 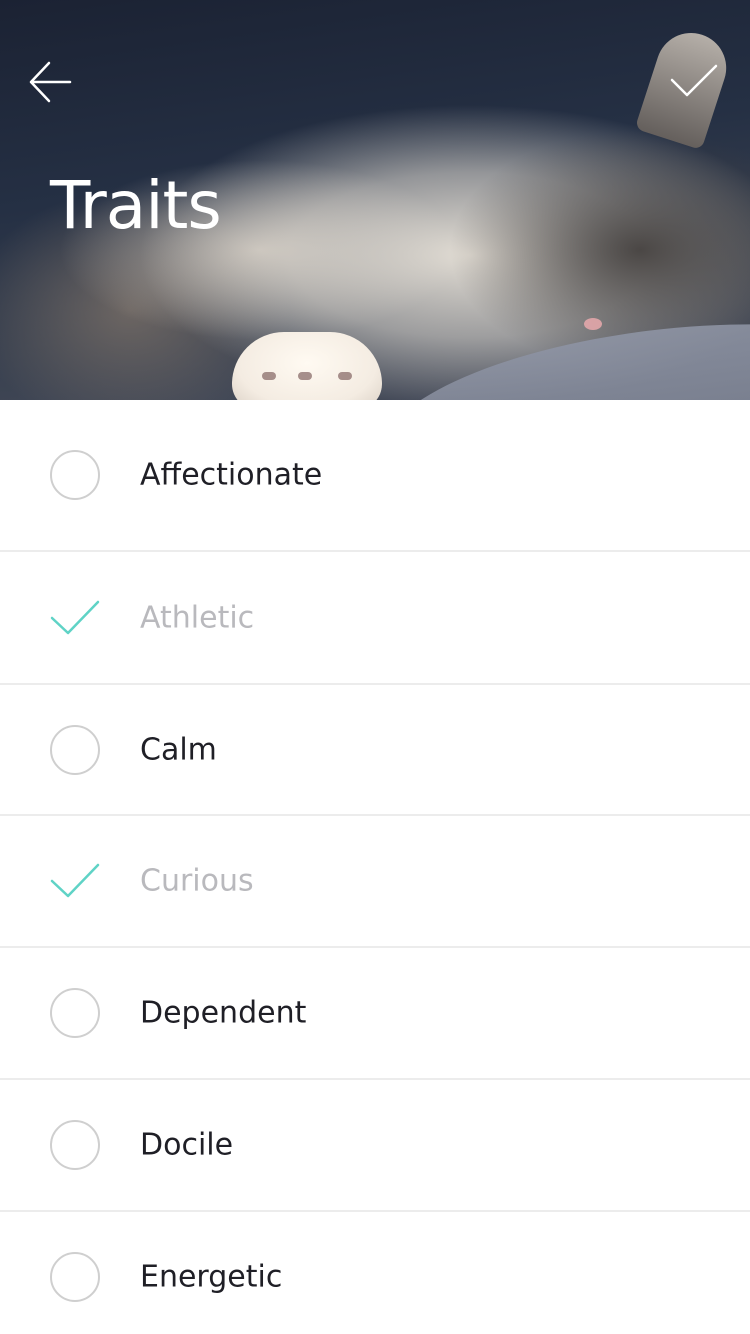 I want to click on trait-row: Athletic, so click(x=375, y=618).